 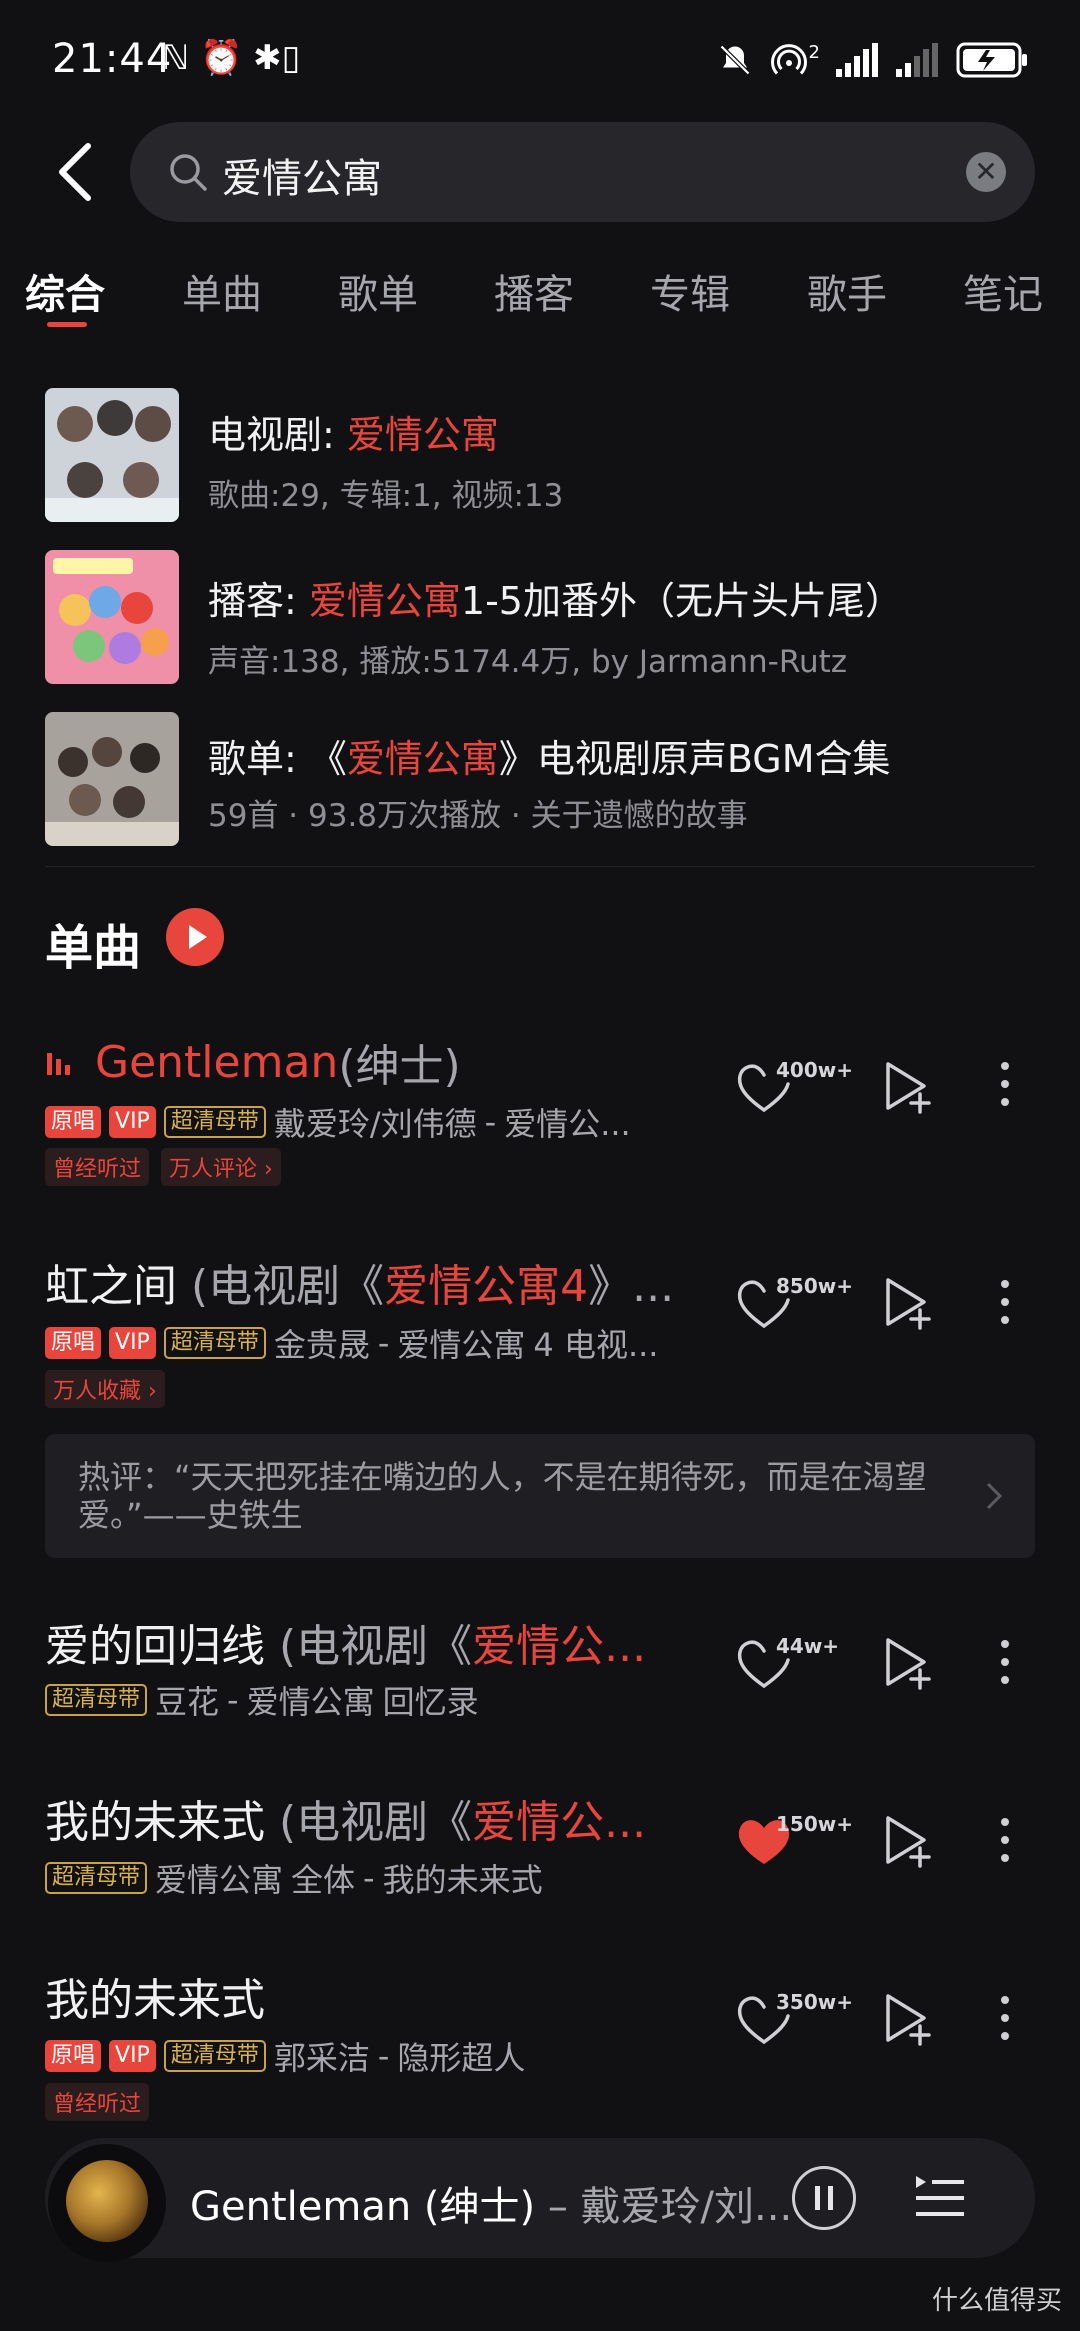 What do you see at coordinates (528, 662) in the screenshot?
I see `result-podcast-meta: 声音:138, 播放:5174.4万, by Jarmann-Rutz` at bounding box center [528, 662].